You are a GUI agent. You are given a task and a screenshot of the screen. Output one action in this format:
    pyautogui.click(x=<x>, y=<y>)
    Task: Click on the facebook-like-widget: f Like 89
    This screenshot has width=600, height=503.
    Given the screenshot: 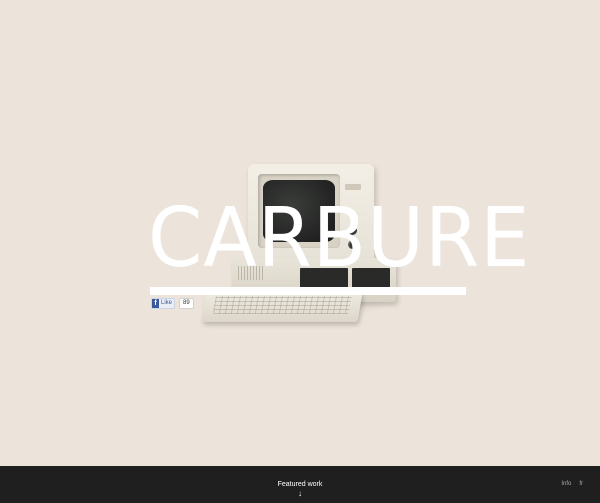 What is the action you would take?
    pyautogui.click(x=172, y=303)
    